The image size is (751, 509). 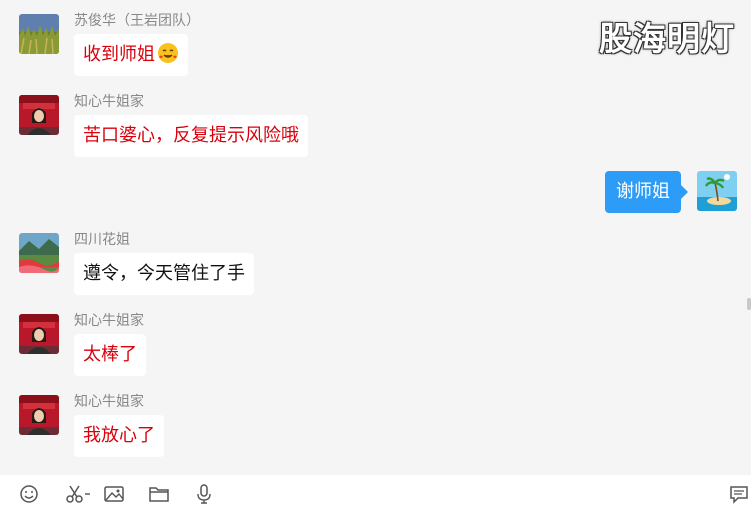 What do you see at coordinates (114, 494) in the screenshot?
I see `image-icon` at bounding box center [114, 494].